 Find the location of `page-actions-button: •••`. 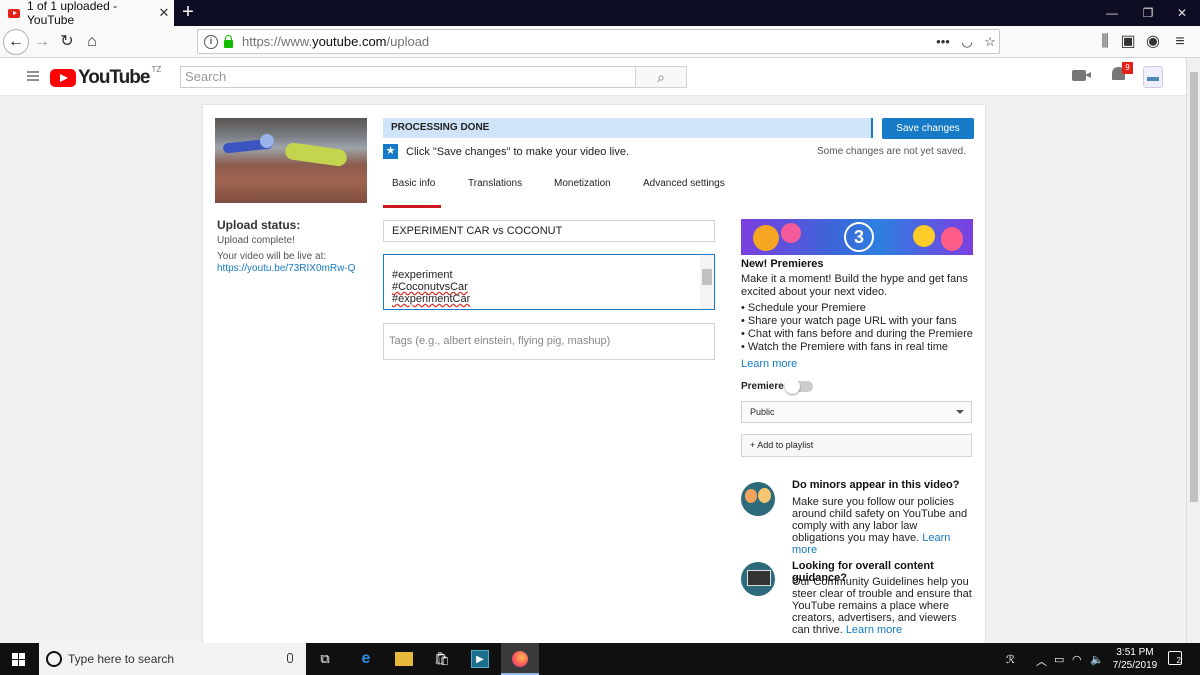

page-actions-button: ••• is located at coordinates (943, 42).